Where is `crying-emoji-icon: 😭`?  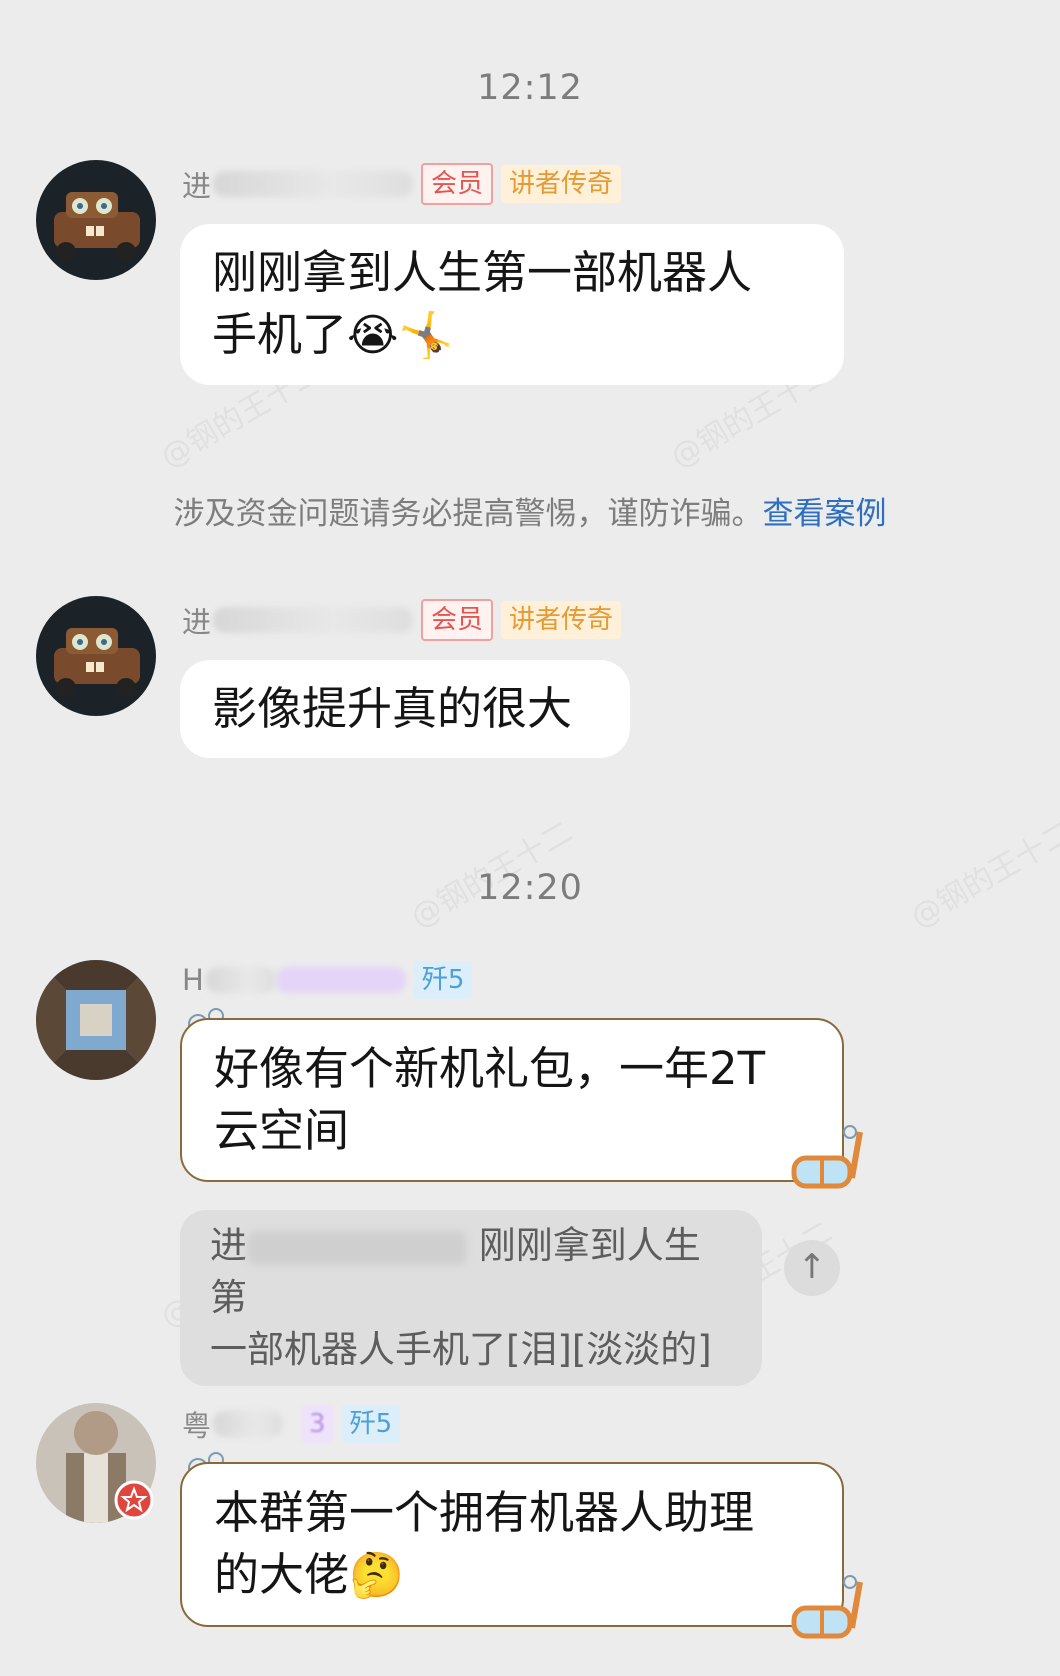 crying-emoji-icon: 😭 is located at coordinates (373, 335).